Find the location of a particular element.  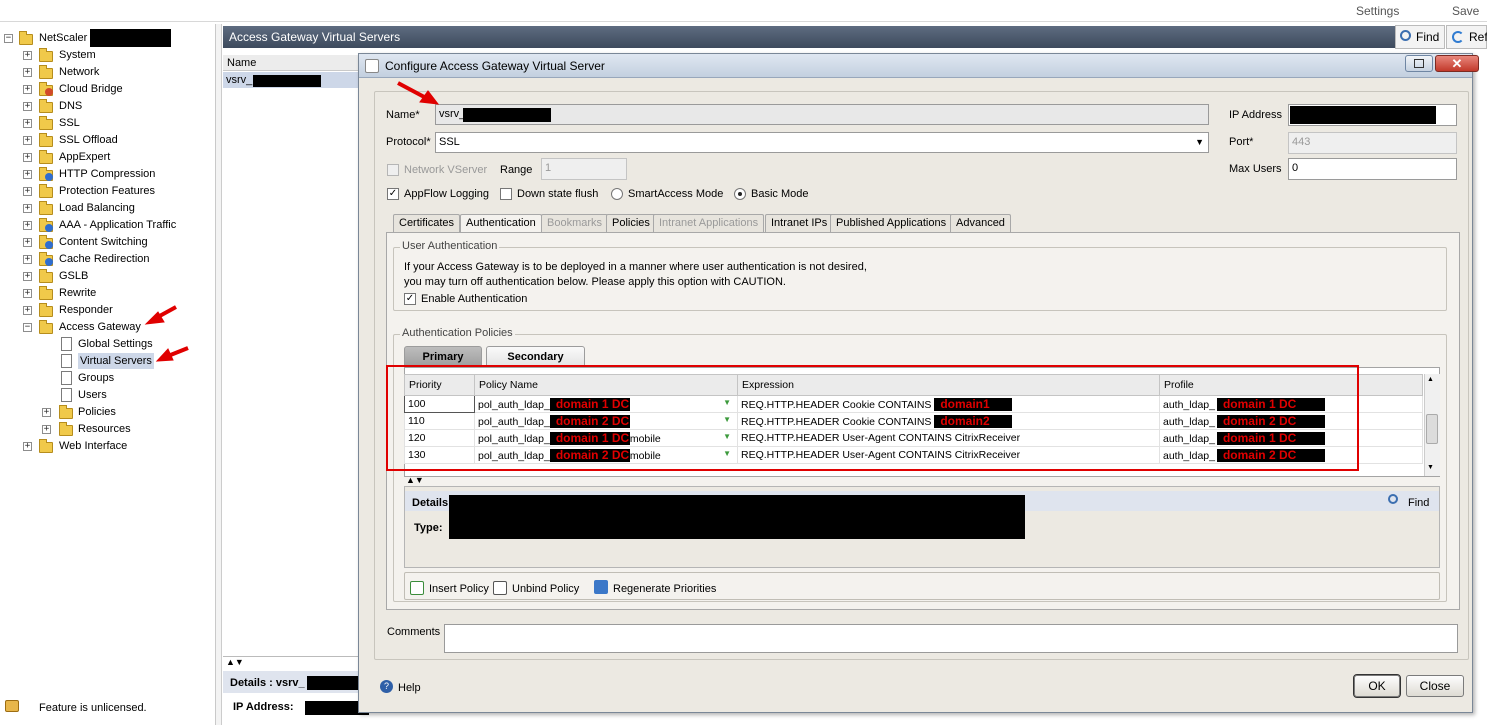

arrow-to-virtual-servers is located at coordinates (172, 354).